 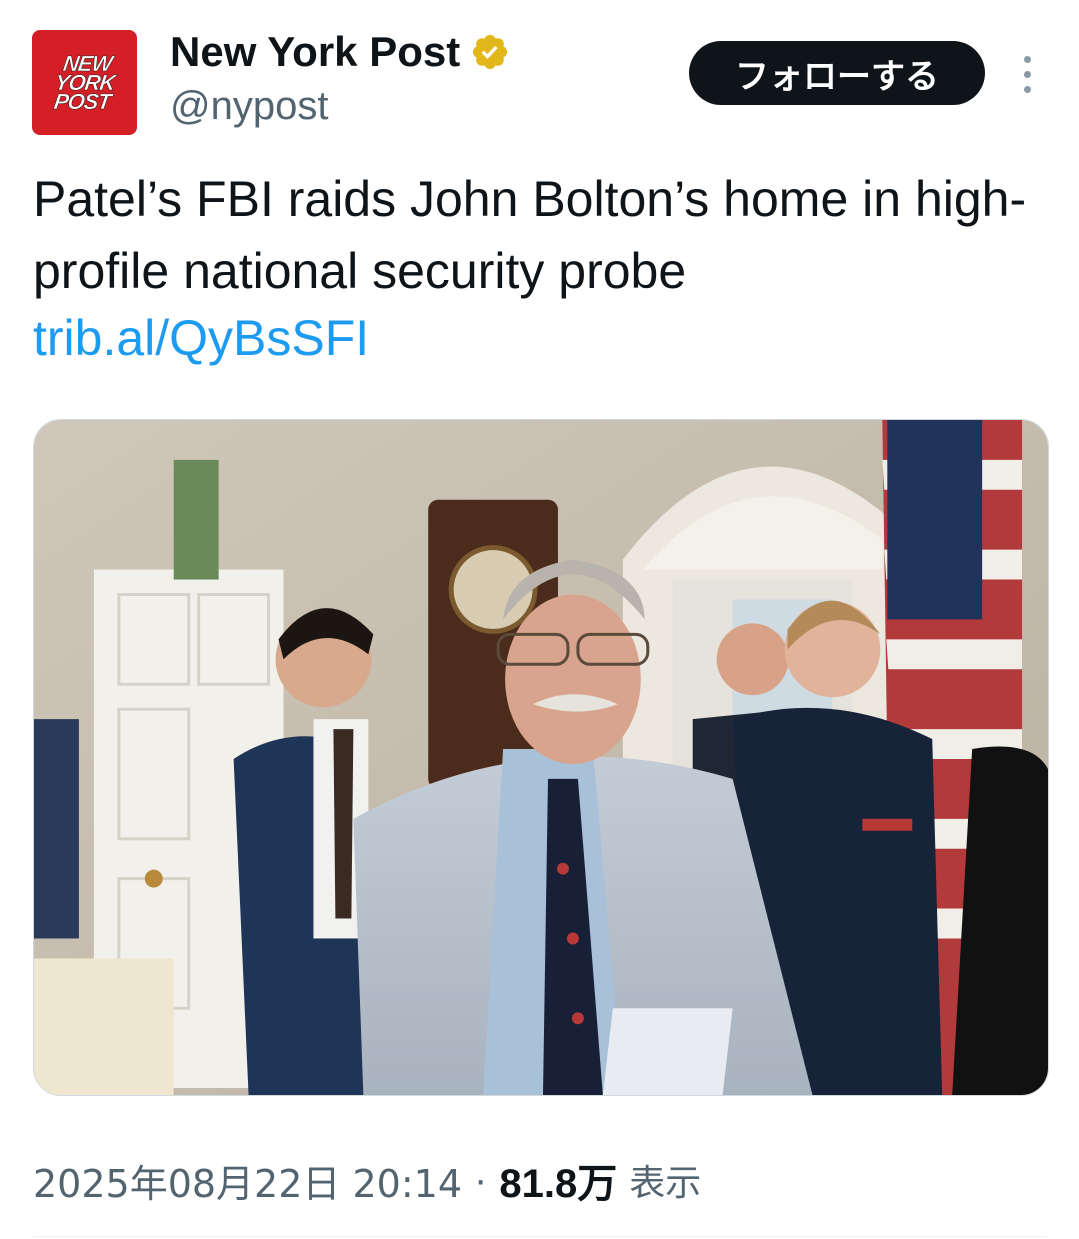 What do you see at coordinates (201, 338) in the screenshot?
I see `tweet-link: trib.al/QyBsSFI` at bounding box center [201, 338].